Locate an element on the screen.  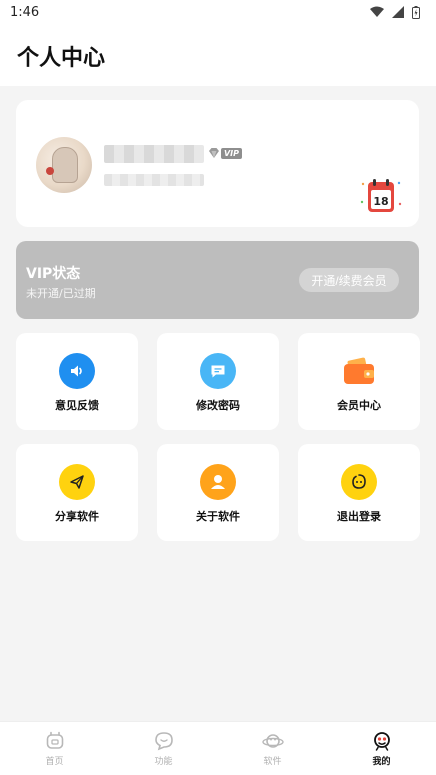
profile-icon is located at coordinates (381, 741).